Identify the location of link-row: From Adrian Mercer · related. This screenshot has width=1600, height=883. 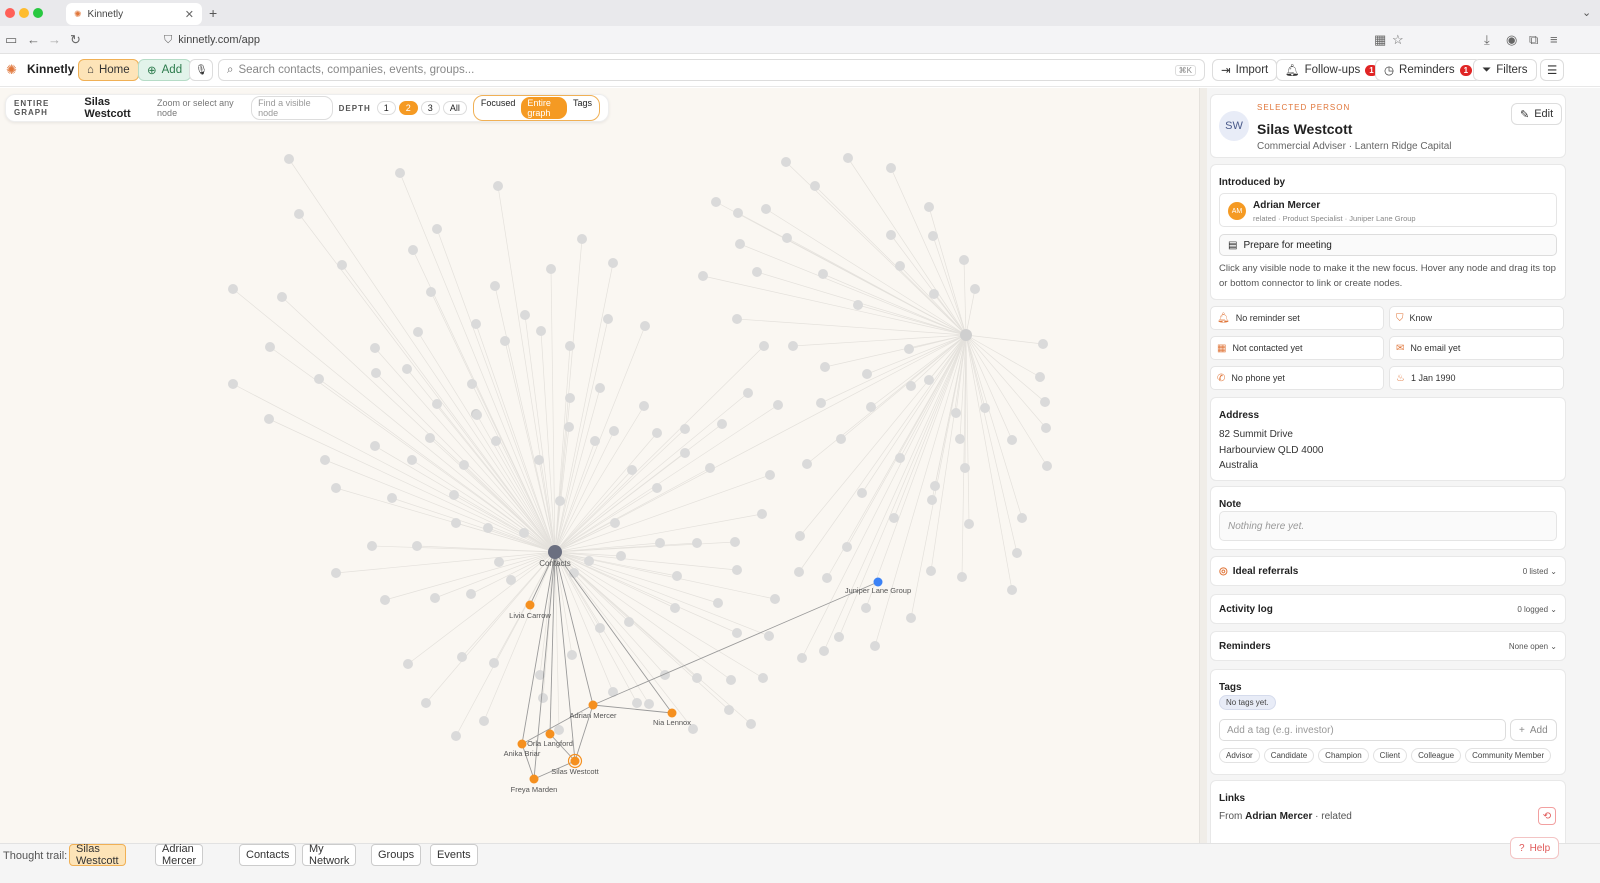
(1285, 816).